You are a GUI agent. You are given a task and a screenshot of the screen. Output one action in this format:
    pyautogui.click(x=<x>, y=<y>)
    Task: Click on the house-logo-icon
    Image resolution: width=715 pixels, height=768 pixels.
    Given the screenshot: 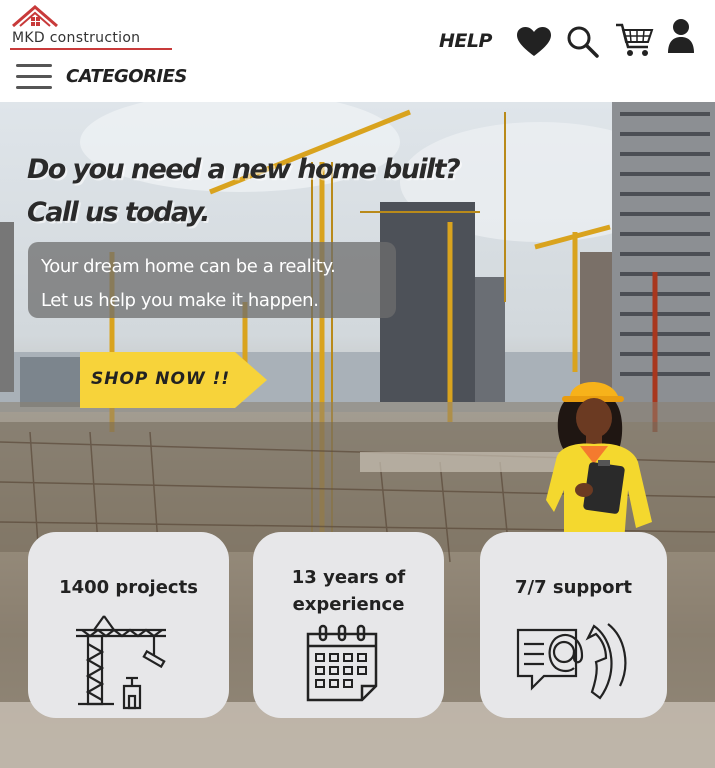 What is the action you would take?
    pyautogui.click(x=35, y=16)
    